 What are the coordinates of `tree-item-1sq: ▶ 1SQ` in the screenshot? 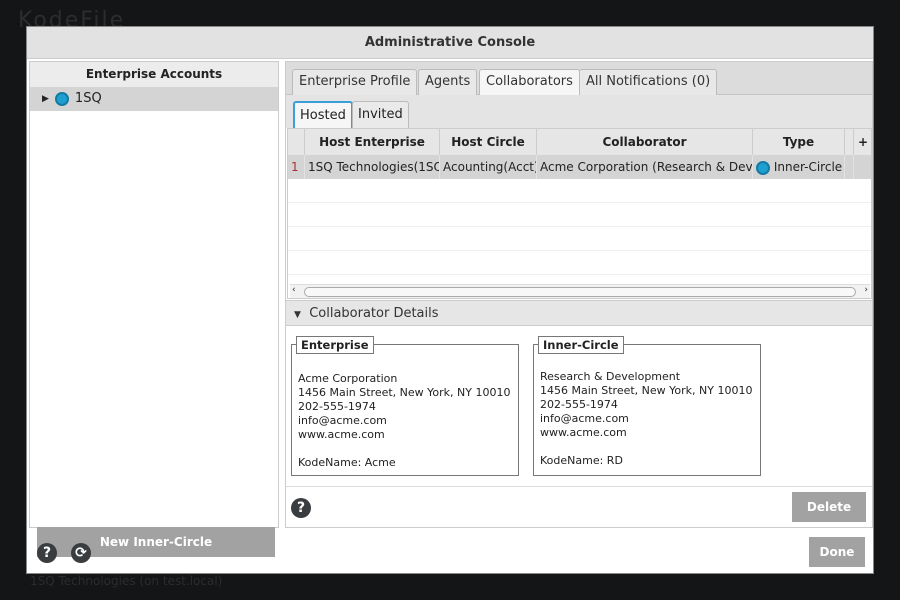 It's located at (154, 99).